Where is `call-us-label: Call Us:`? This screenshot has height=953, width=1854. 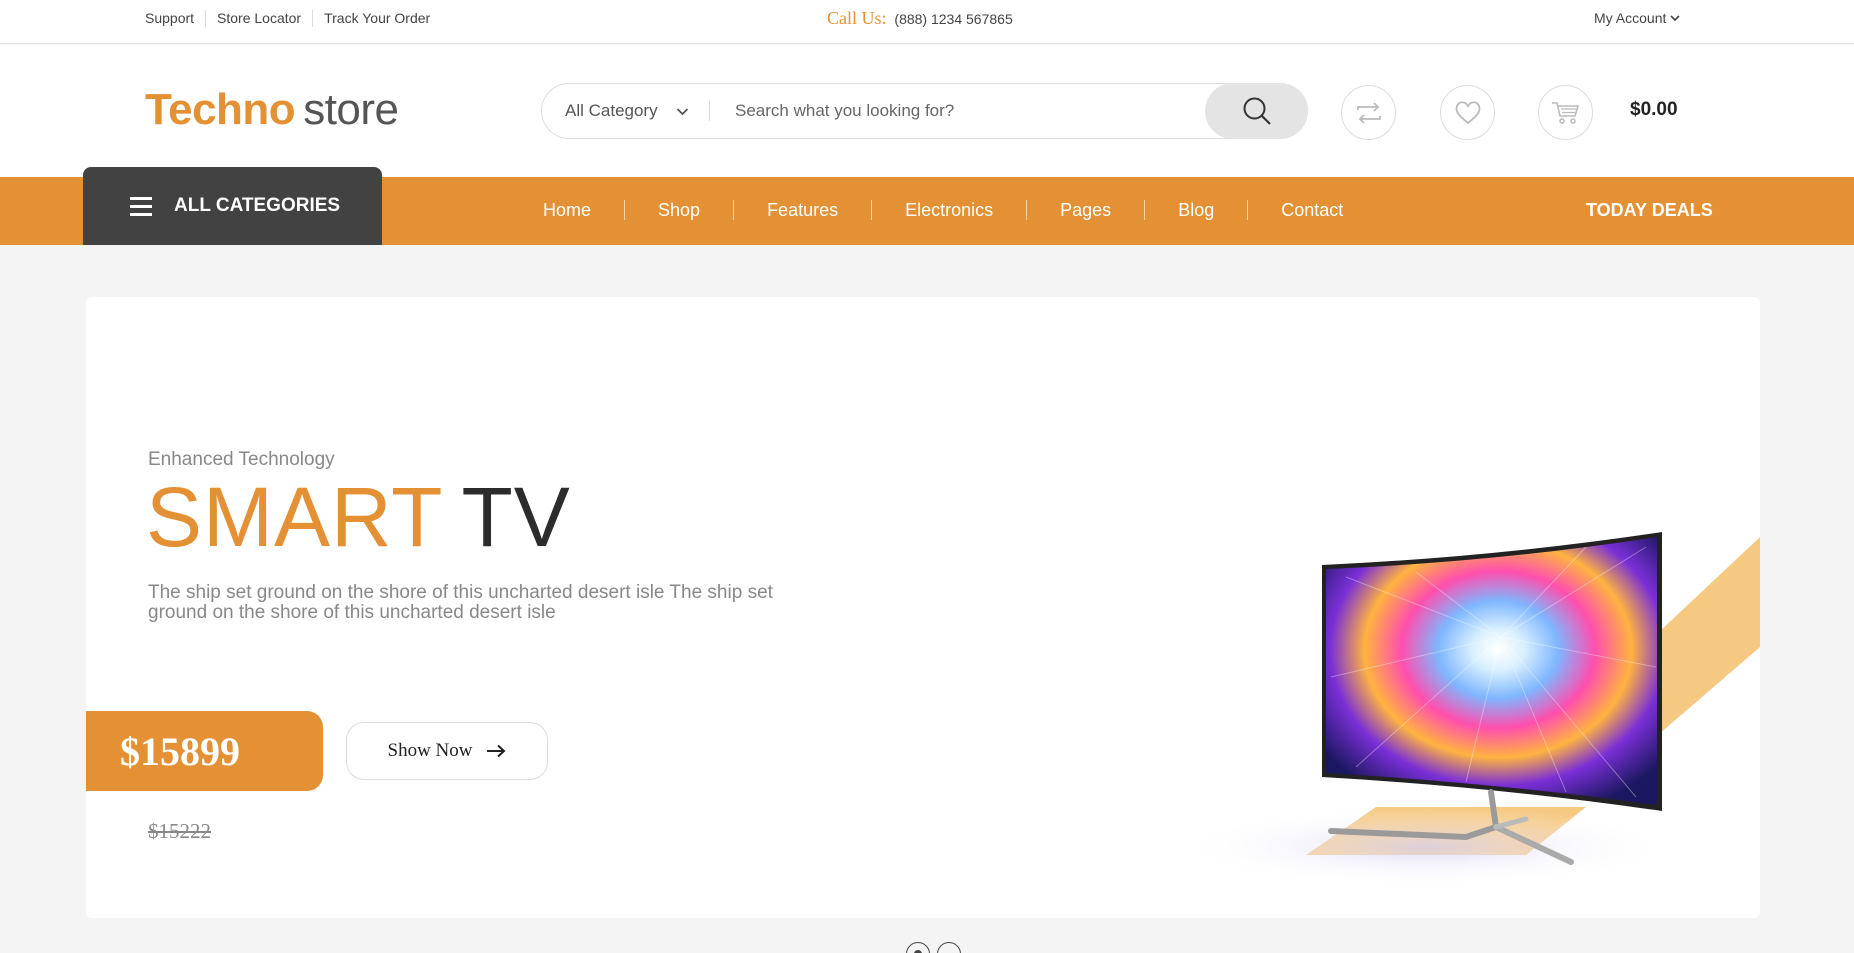 call-us-label: Call Us: is located at coordinates (857, 18).